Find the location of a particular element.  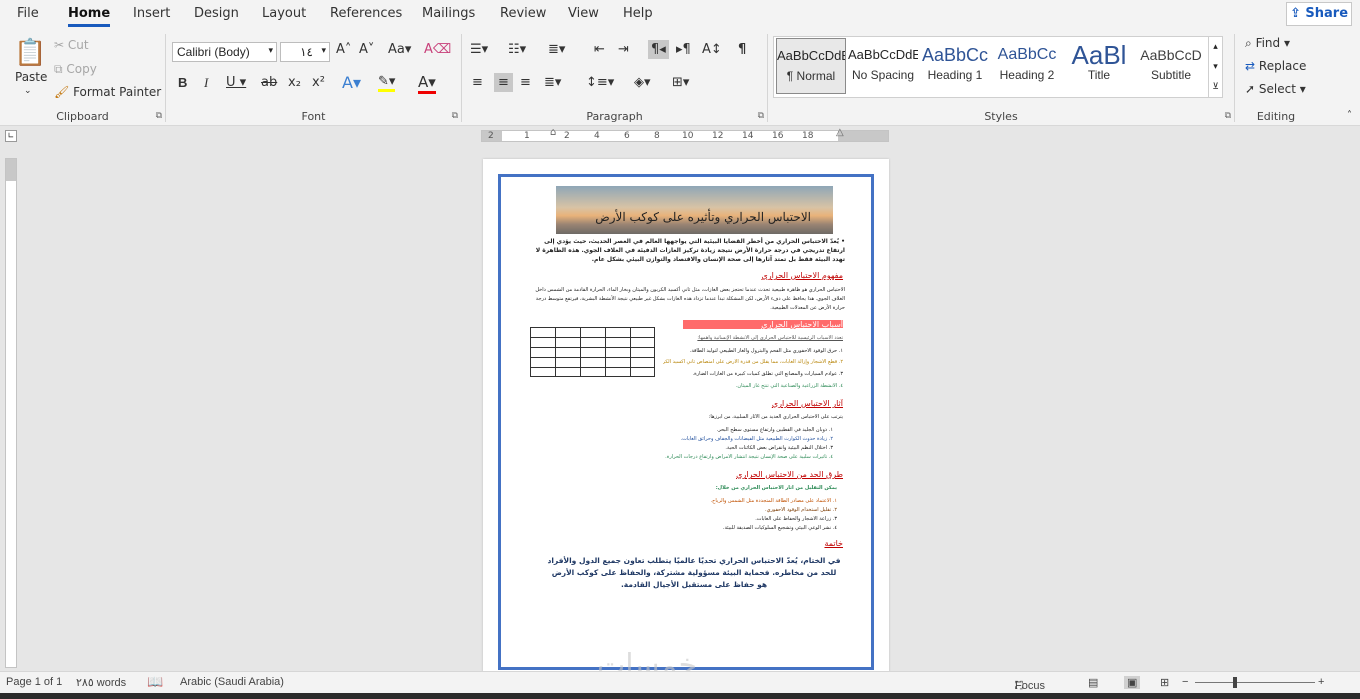

chevron-up-icon: ▴ is located at coordinates (1215, 47).